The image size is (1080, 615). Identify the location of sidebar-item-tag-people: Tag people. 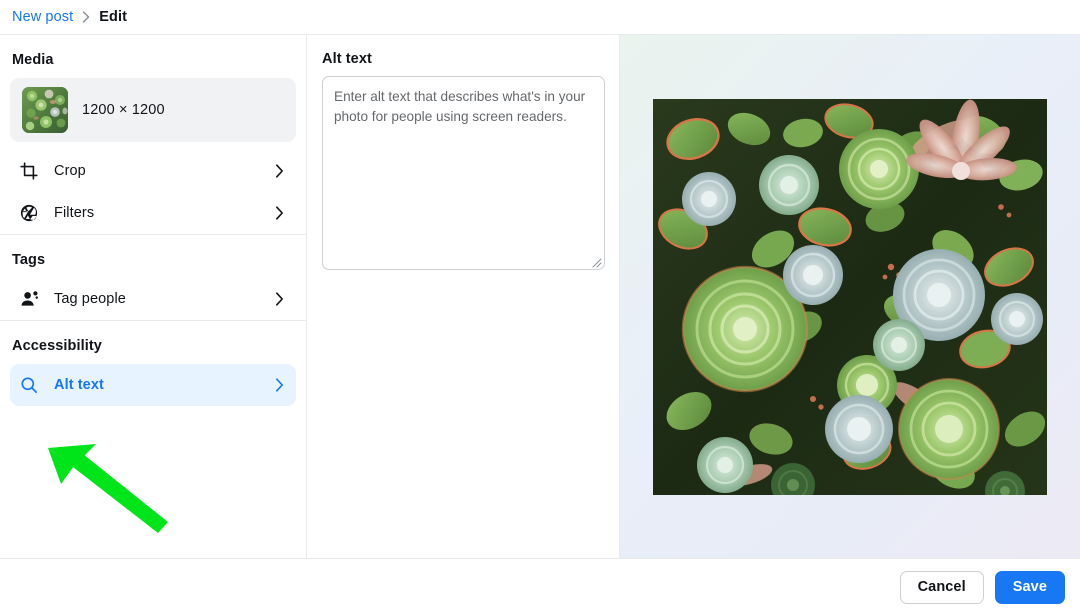
(153, 299).